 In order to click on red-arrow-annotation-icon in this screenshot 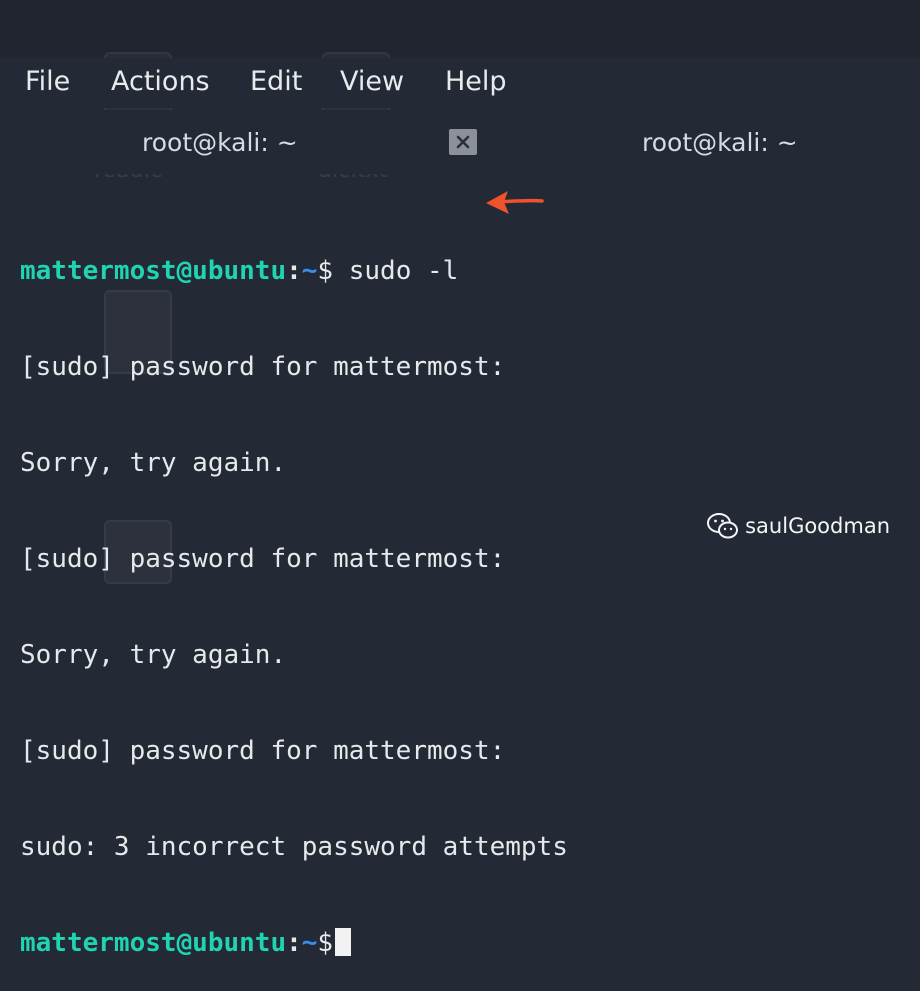, I will do `click(515, 202)`.